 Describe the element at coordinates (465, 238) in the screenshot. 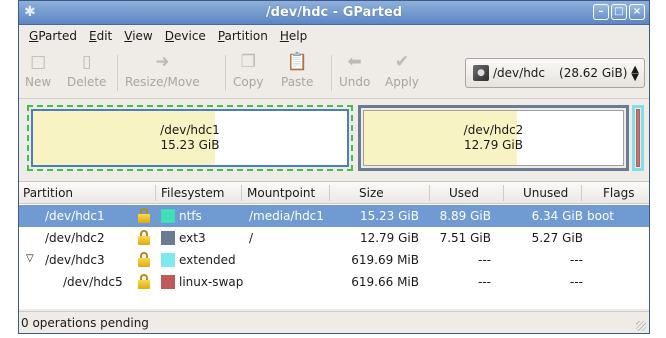

I see `cell-used: 7.51 GiB` at that location.